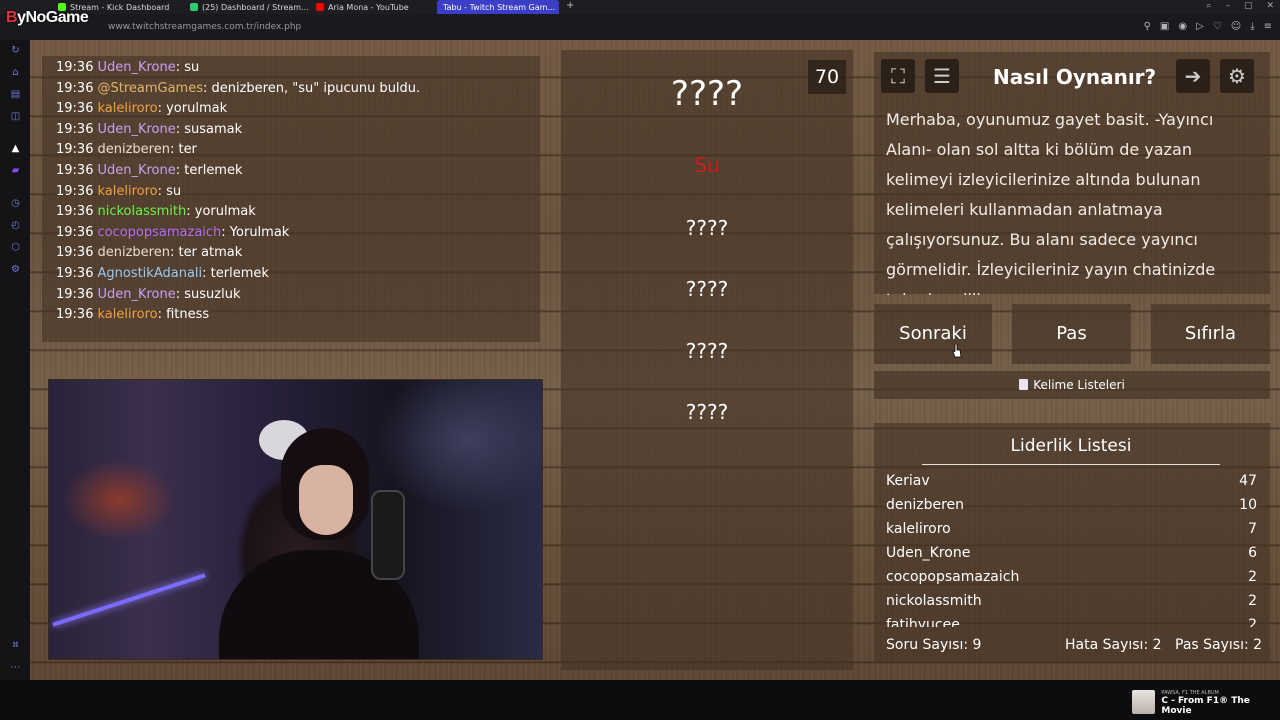 This screenshot has width=1280, height=720. Describe the element at coordinates (1182, 26) in the screenshot. I see `camera-icon: ◉` at that location.